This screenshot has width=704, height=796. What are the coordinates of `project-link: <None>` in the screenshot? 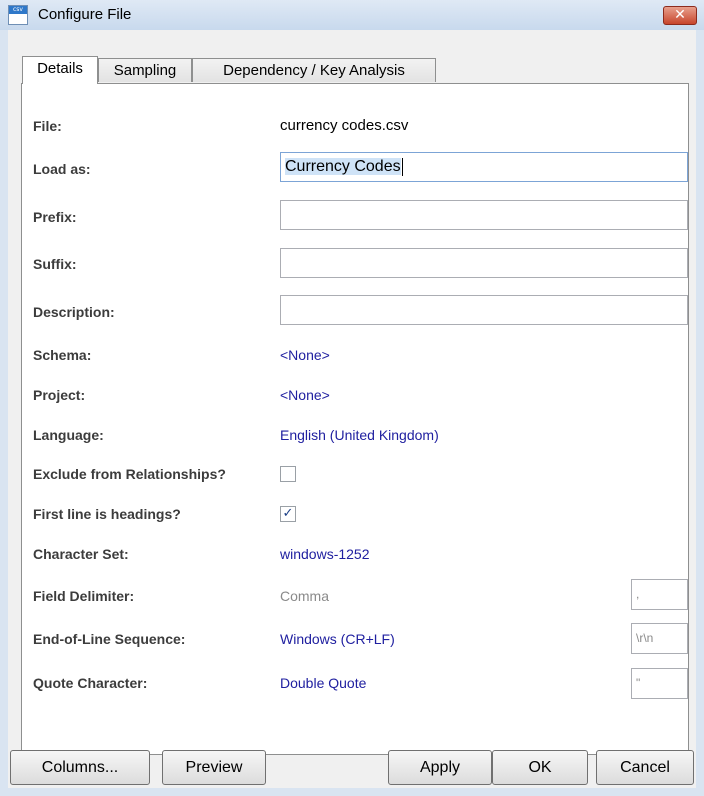 It's located at (305, 395).